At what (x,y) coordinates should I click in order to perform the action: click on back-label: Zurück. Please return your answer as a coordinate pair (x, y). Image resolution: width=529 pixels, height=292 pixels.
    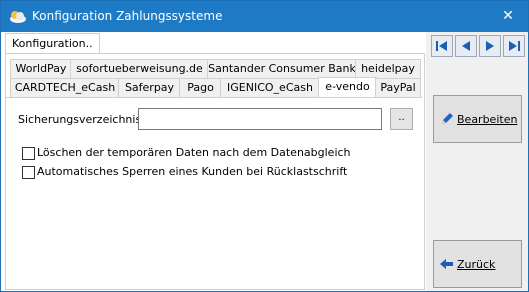
    Looking at the image, I should click on (476, 264).